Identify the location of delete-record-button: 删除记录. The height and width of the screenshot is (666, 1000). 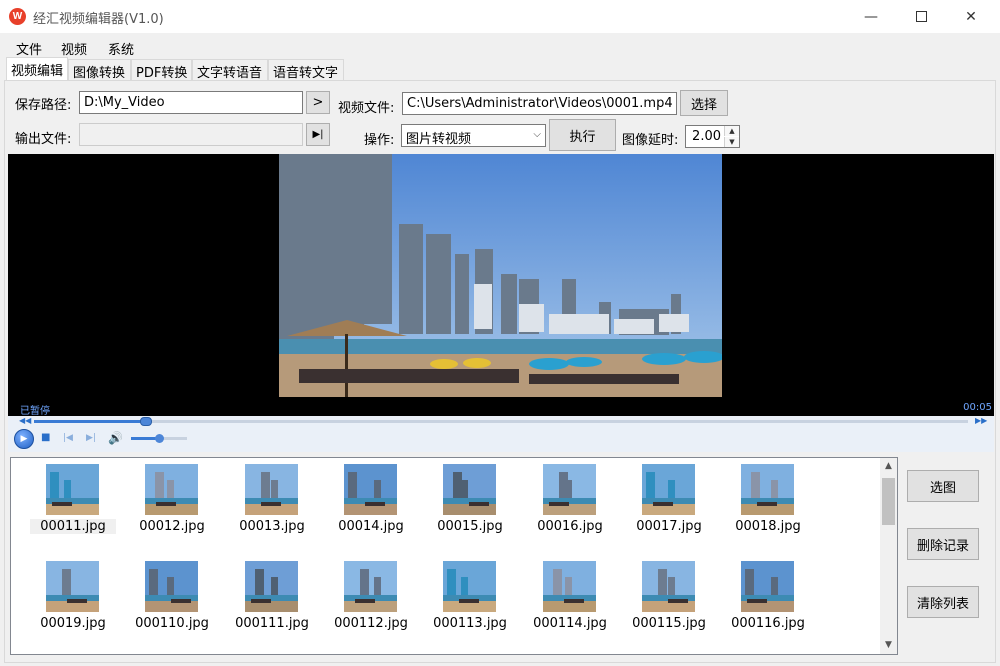
(943, 544).